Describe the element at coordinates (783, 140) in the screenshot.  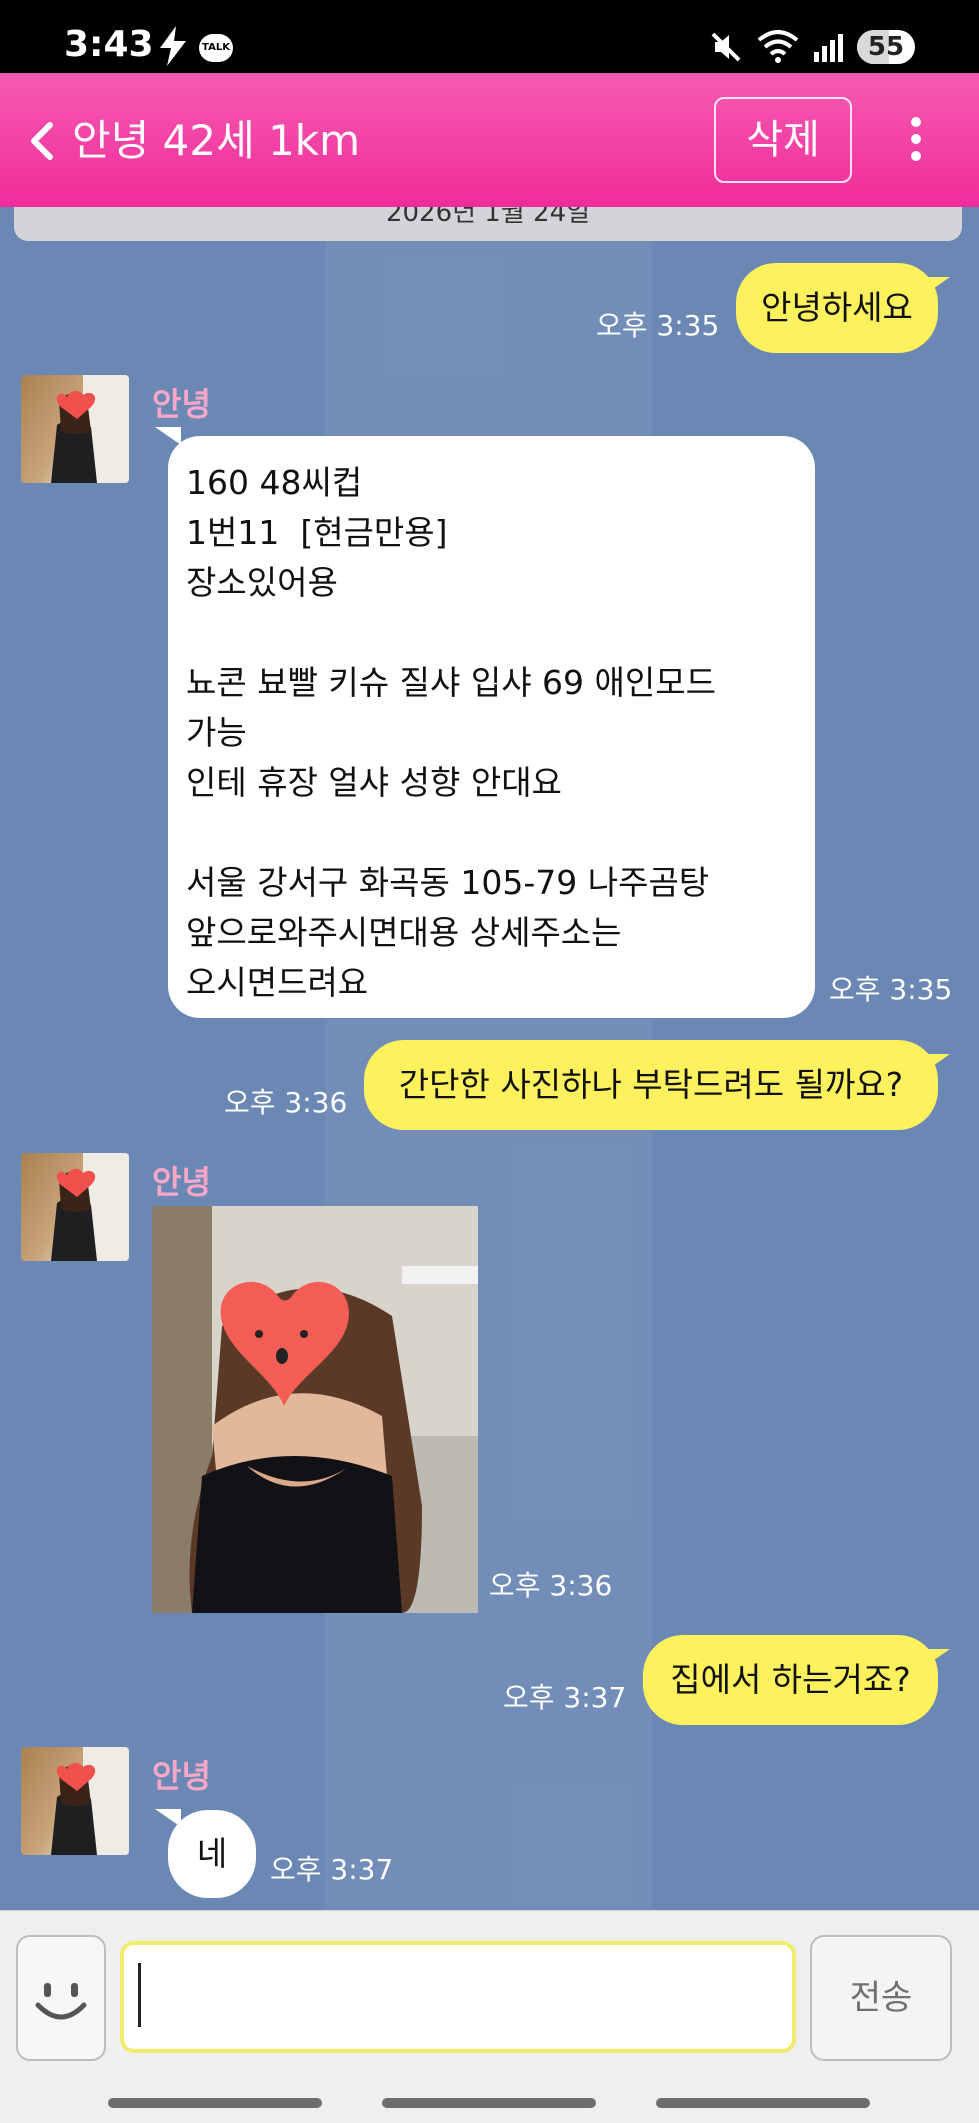
I see `delete-button: 삭제` at that location.